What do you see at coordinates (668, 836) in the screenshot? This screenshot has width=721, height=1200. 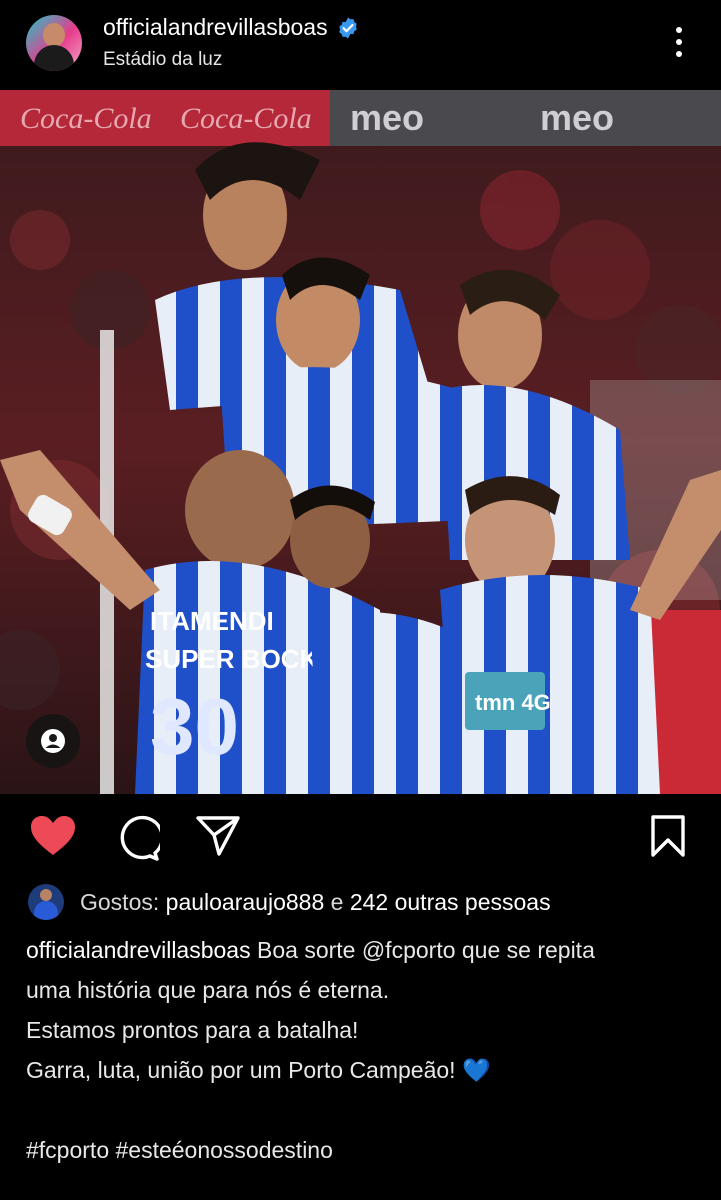 I see `bookmark-icon` at bounding box center [668, 836].